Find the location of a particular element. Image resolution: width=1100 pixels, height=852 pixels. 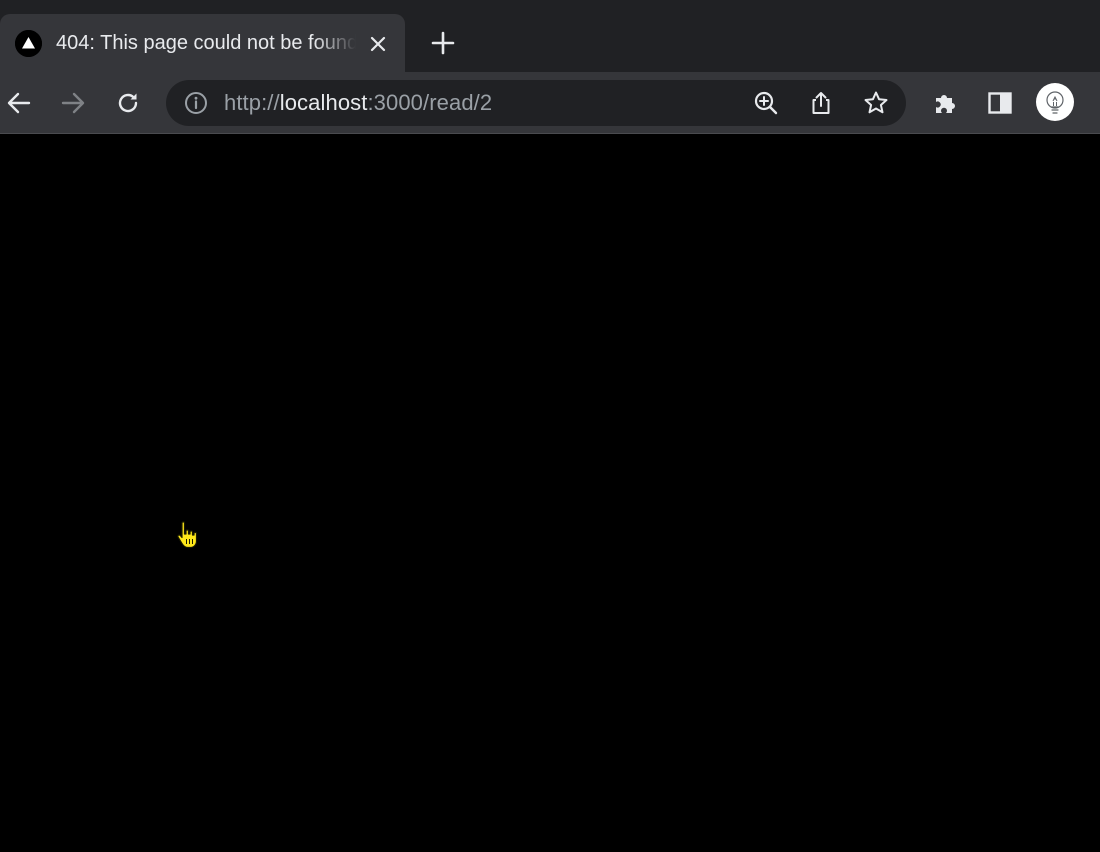

active-tab: 404: This page could not be found is located at coordinates (202, 43).